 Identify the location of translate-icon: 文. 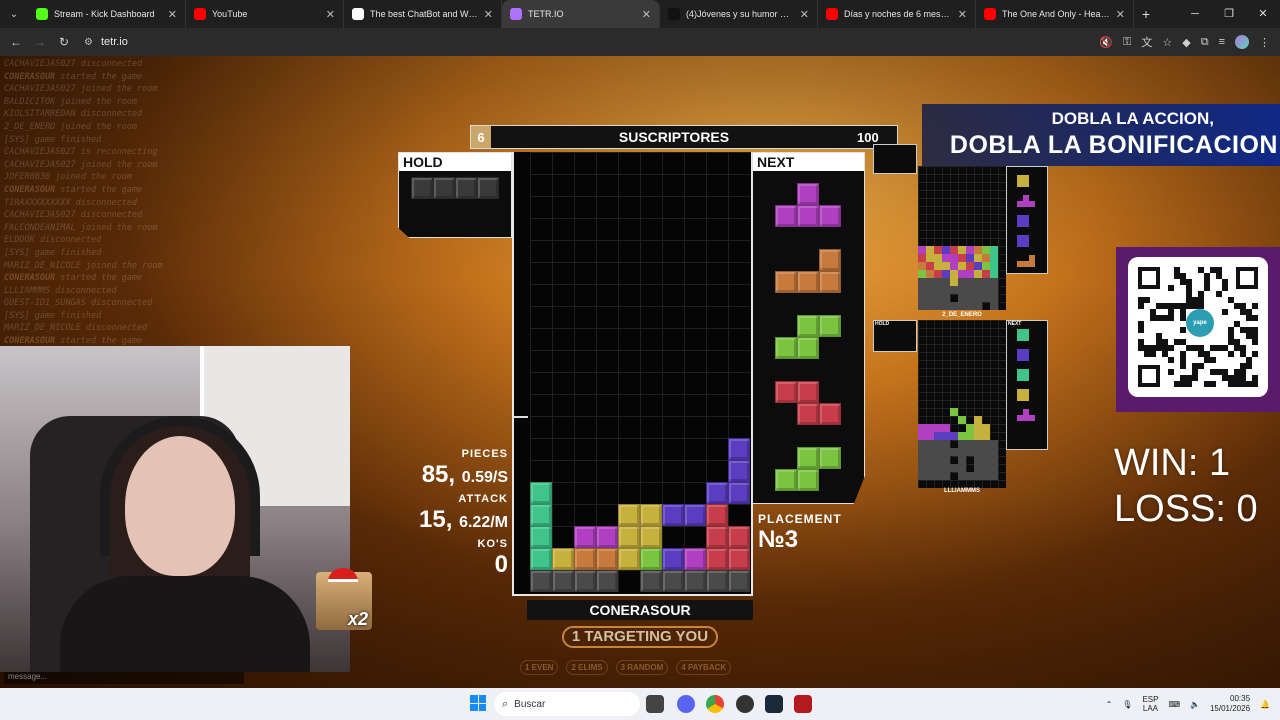
(1146, 42).